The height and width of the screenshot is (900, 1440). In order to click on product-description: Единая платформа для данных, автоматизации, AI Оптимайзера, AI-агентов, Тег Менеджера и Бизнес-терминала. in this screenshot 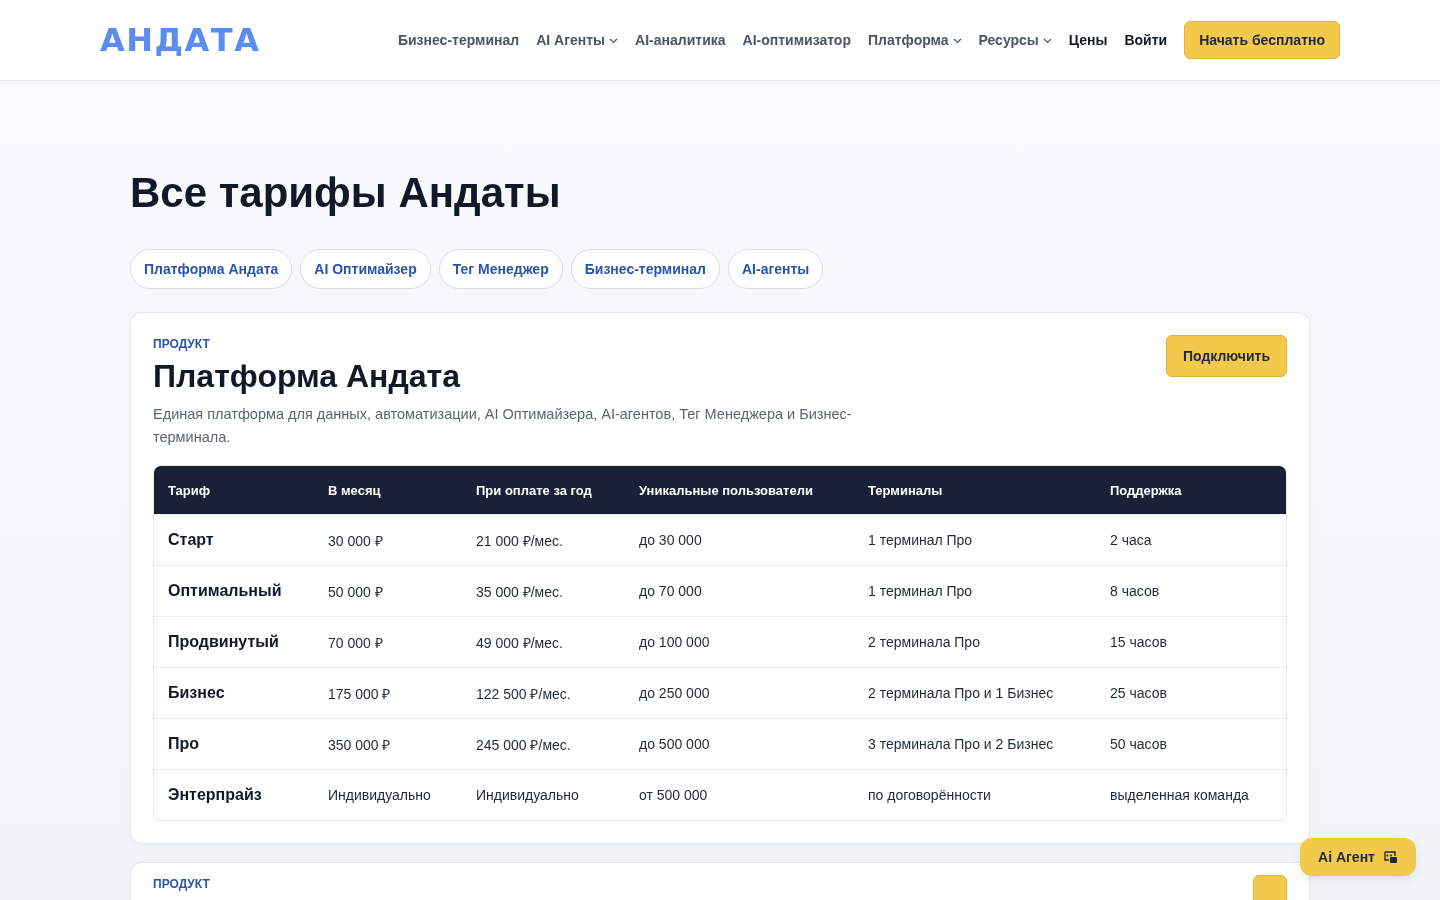, I will do `click(503, 426)`.